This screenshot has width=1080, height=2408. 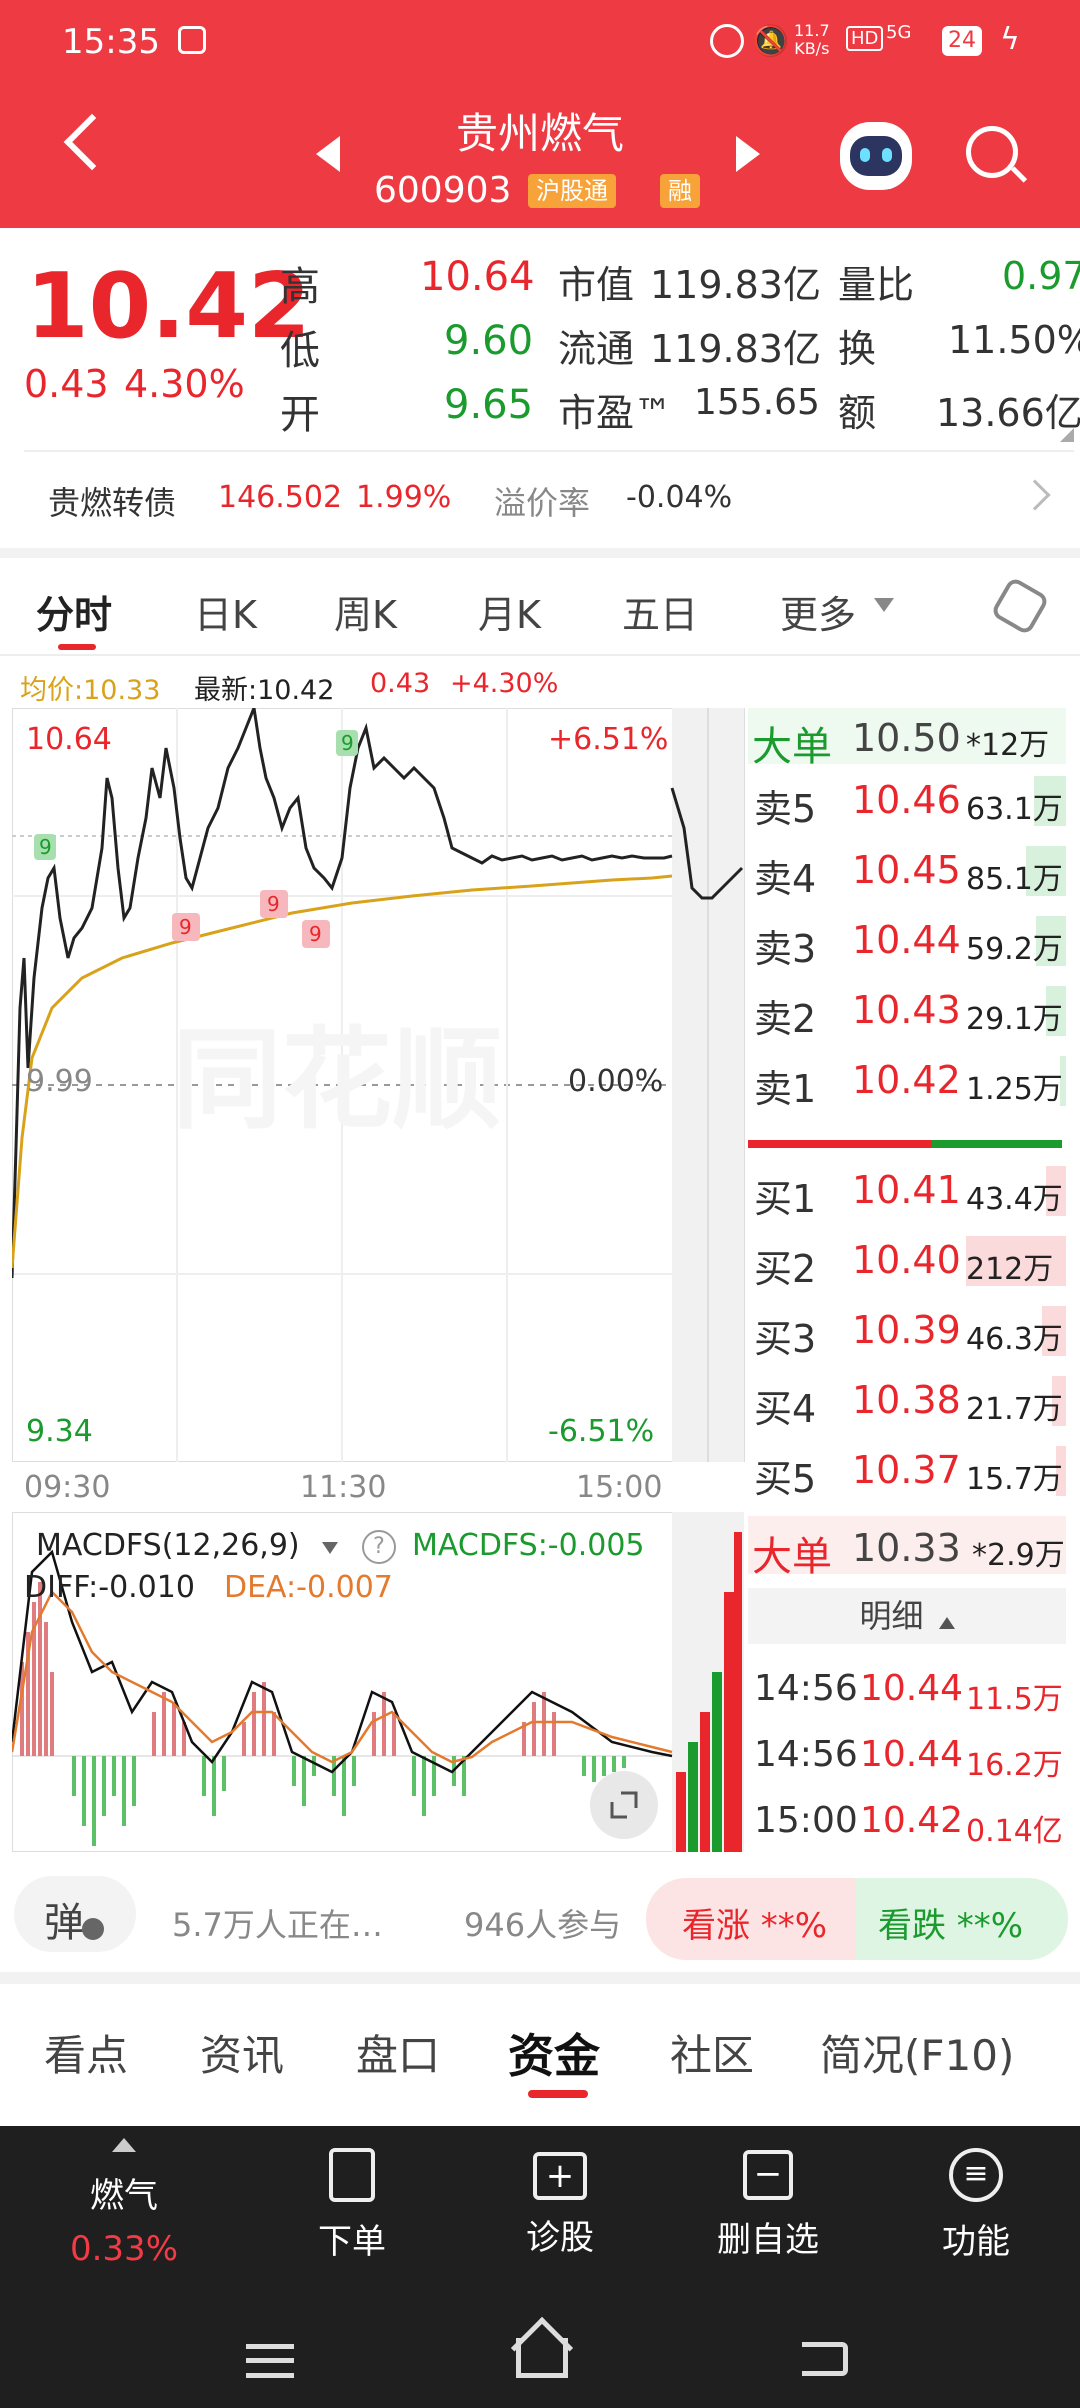 I want to click on bid-row: 买5 10.37 15.7万, so click(x=907, y=1471).